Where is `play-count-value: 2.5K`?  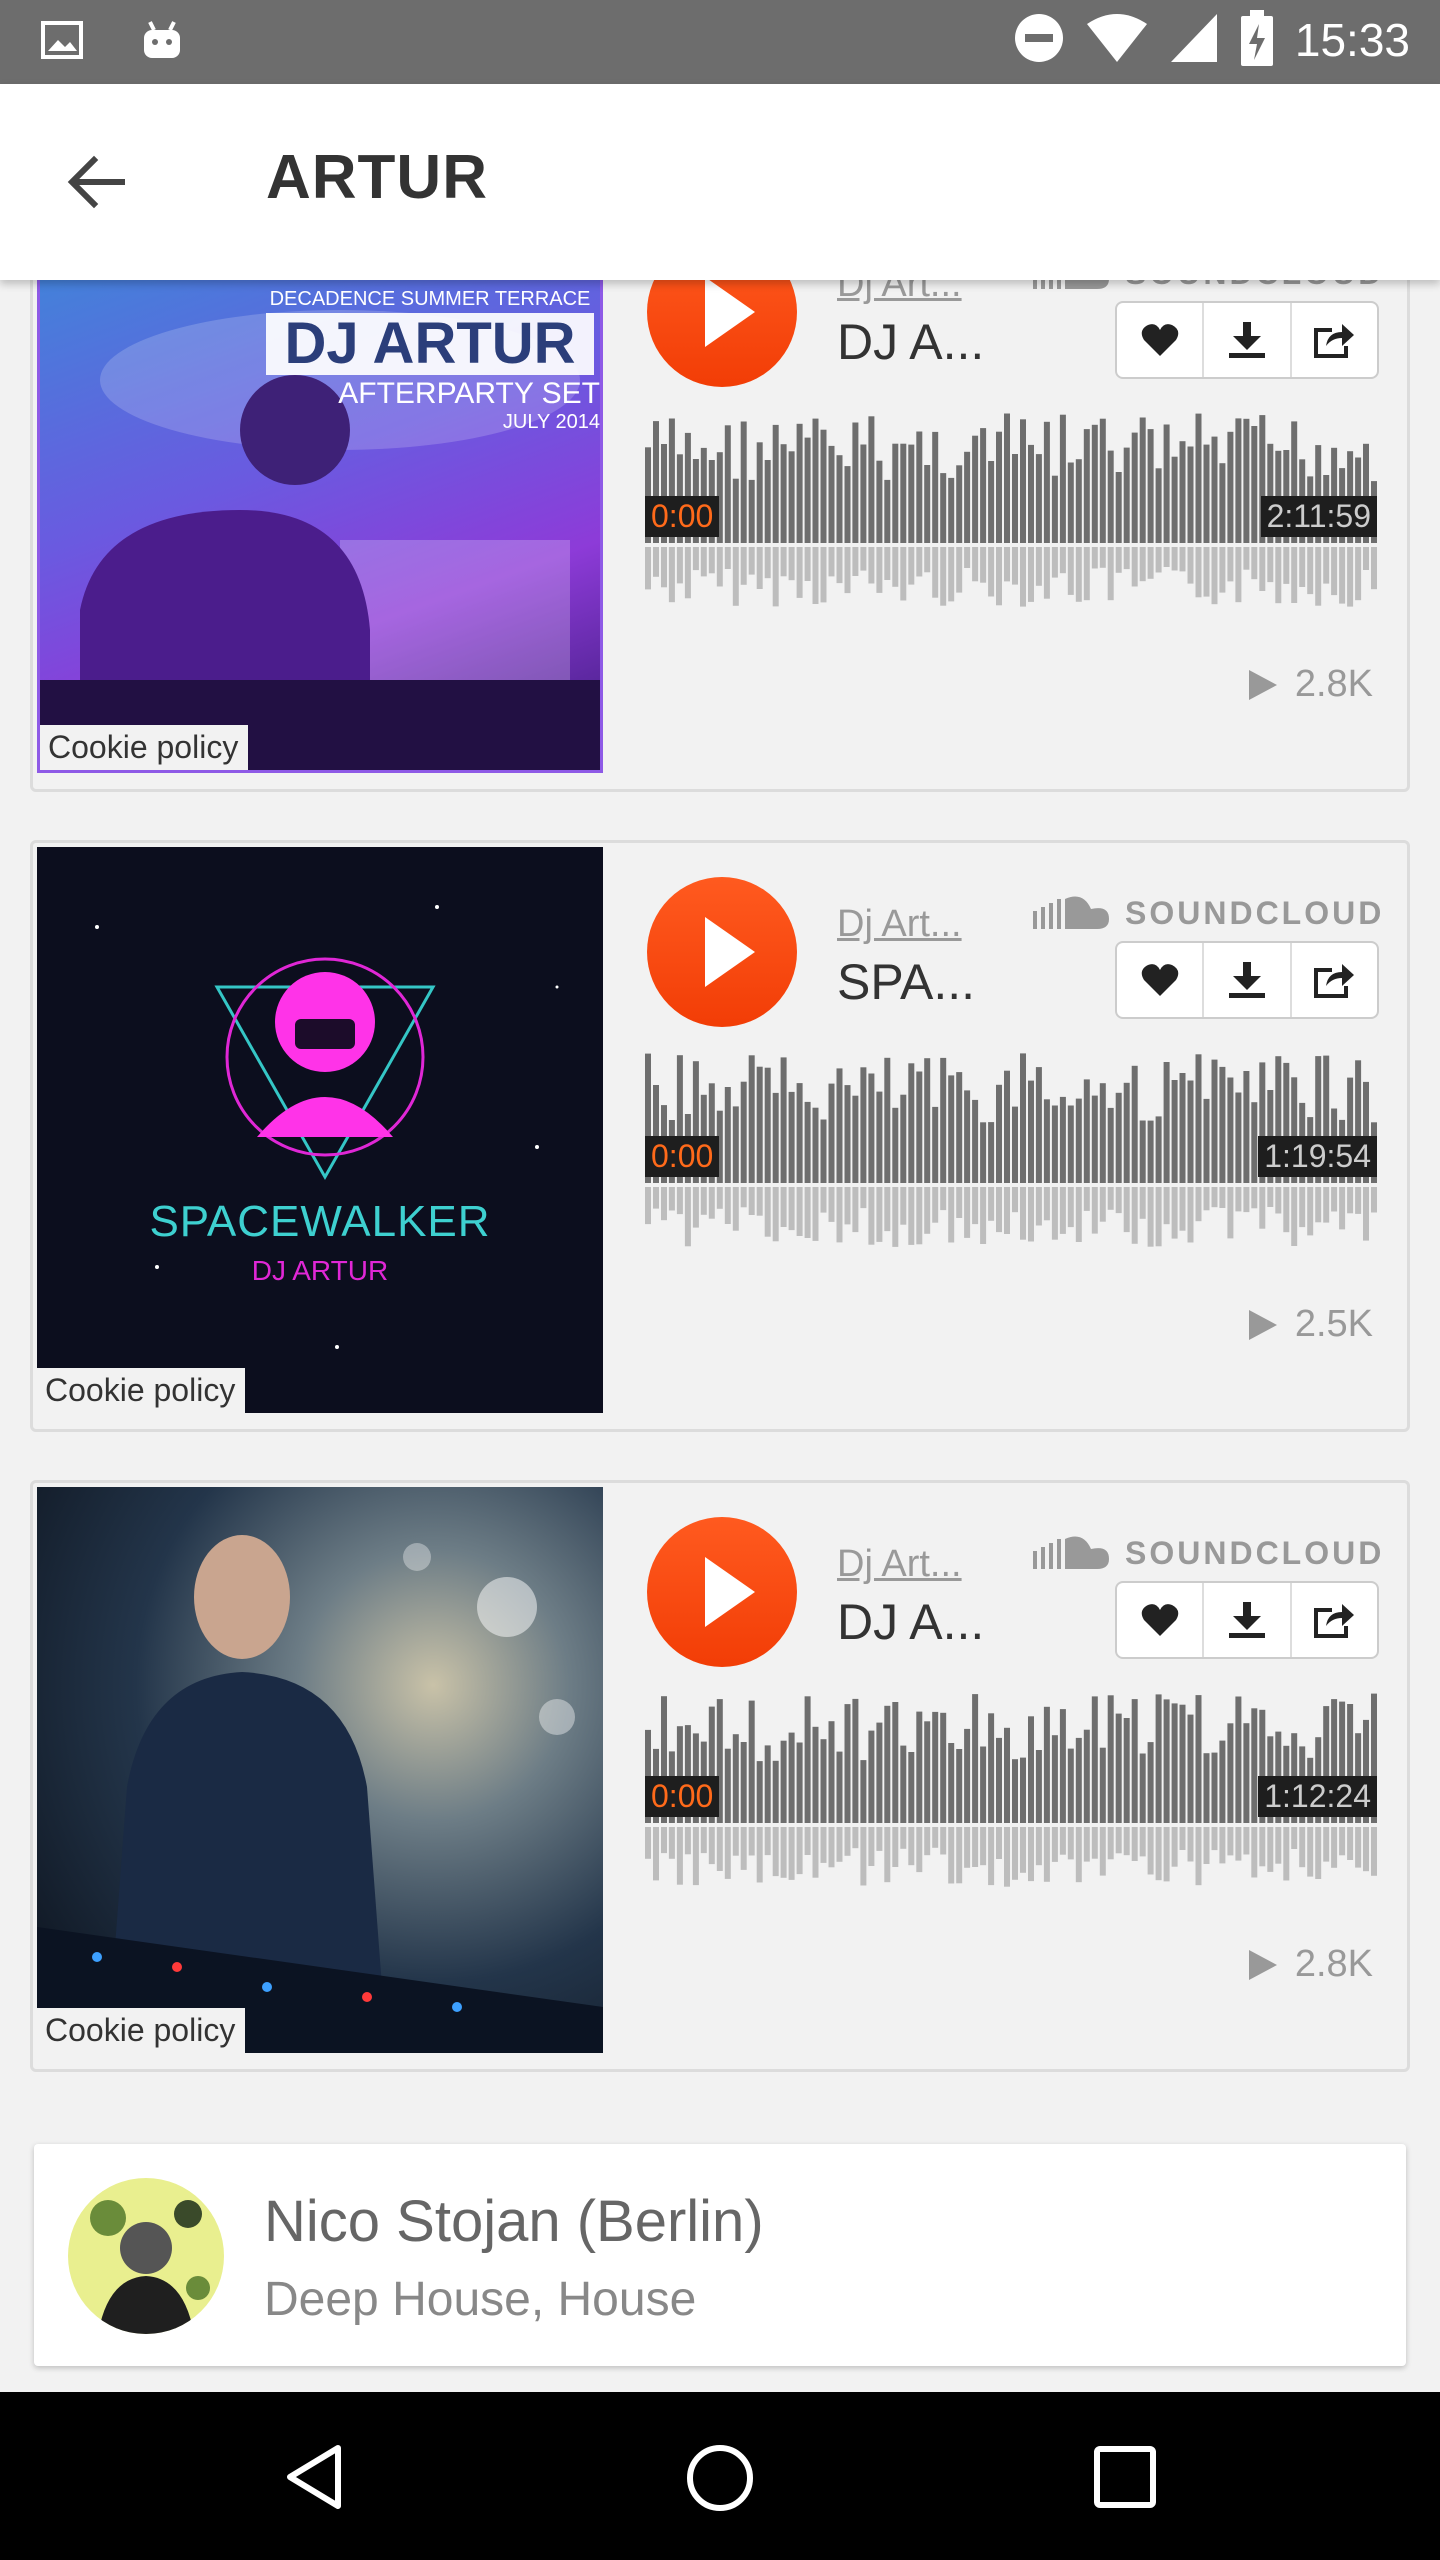
play-count-value: 2.5K is located at coordinates (1333, 1324).